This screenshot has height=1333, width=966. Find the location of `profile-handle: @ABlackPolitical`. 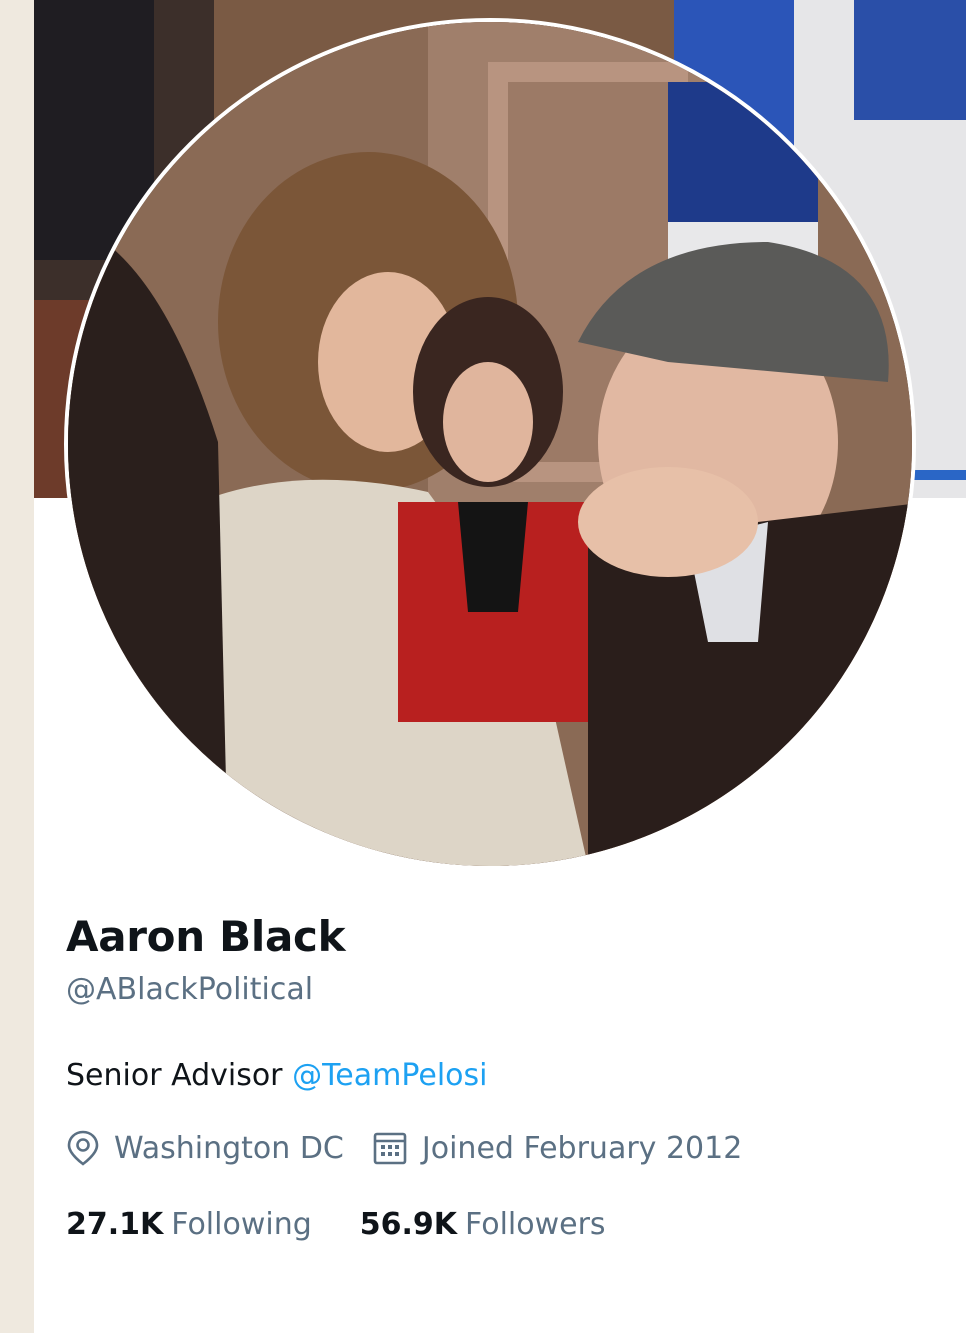

profile-handle: @ABlackPolitical is located at coordinates (190, 989).